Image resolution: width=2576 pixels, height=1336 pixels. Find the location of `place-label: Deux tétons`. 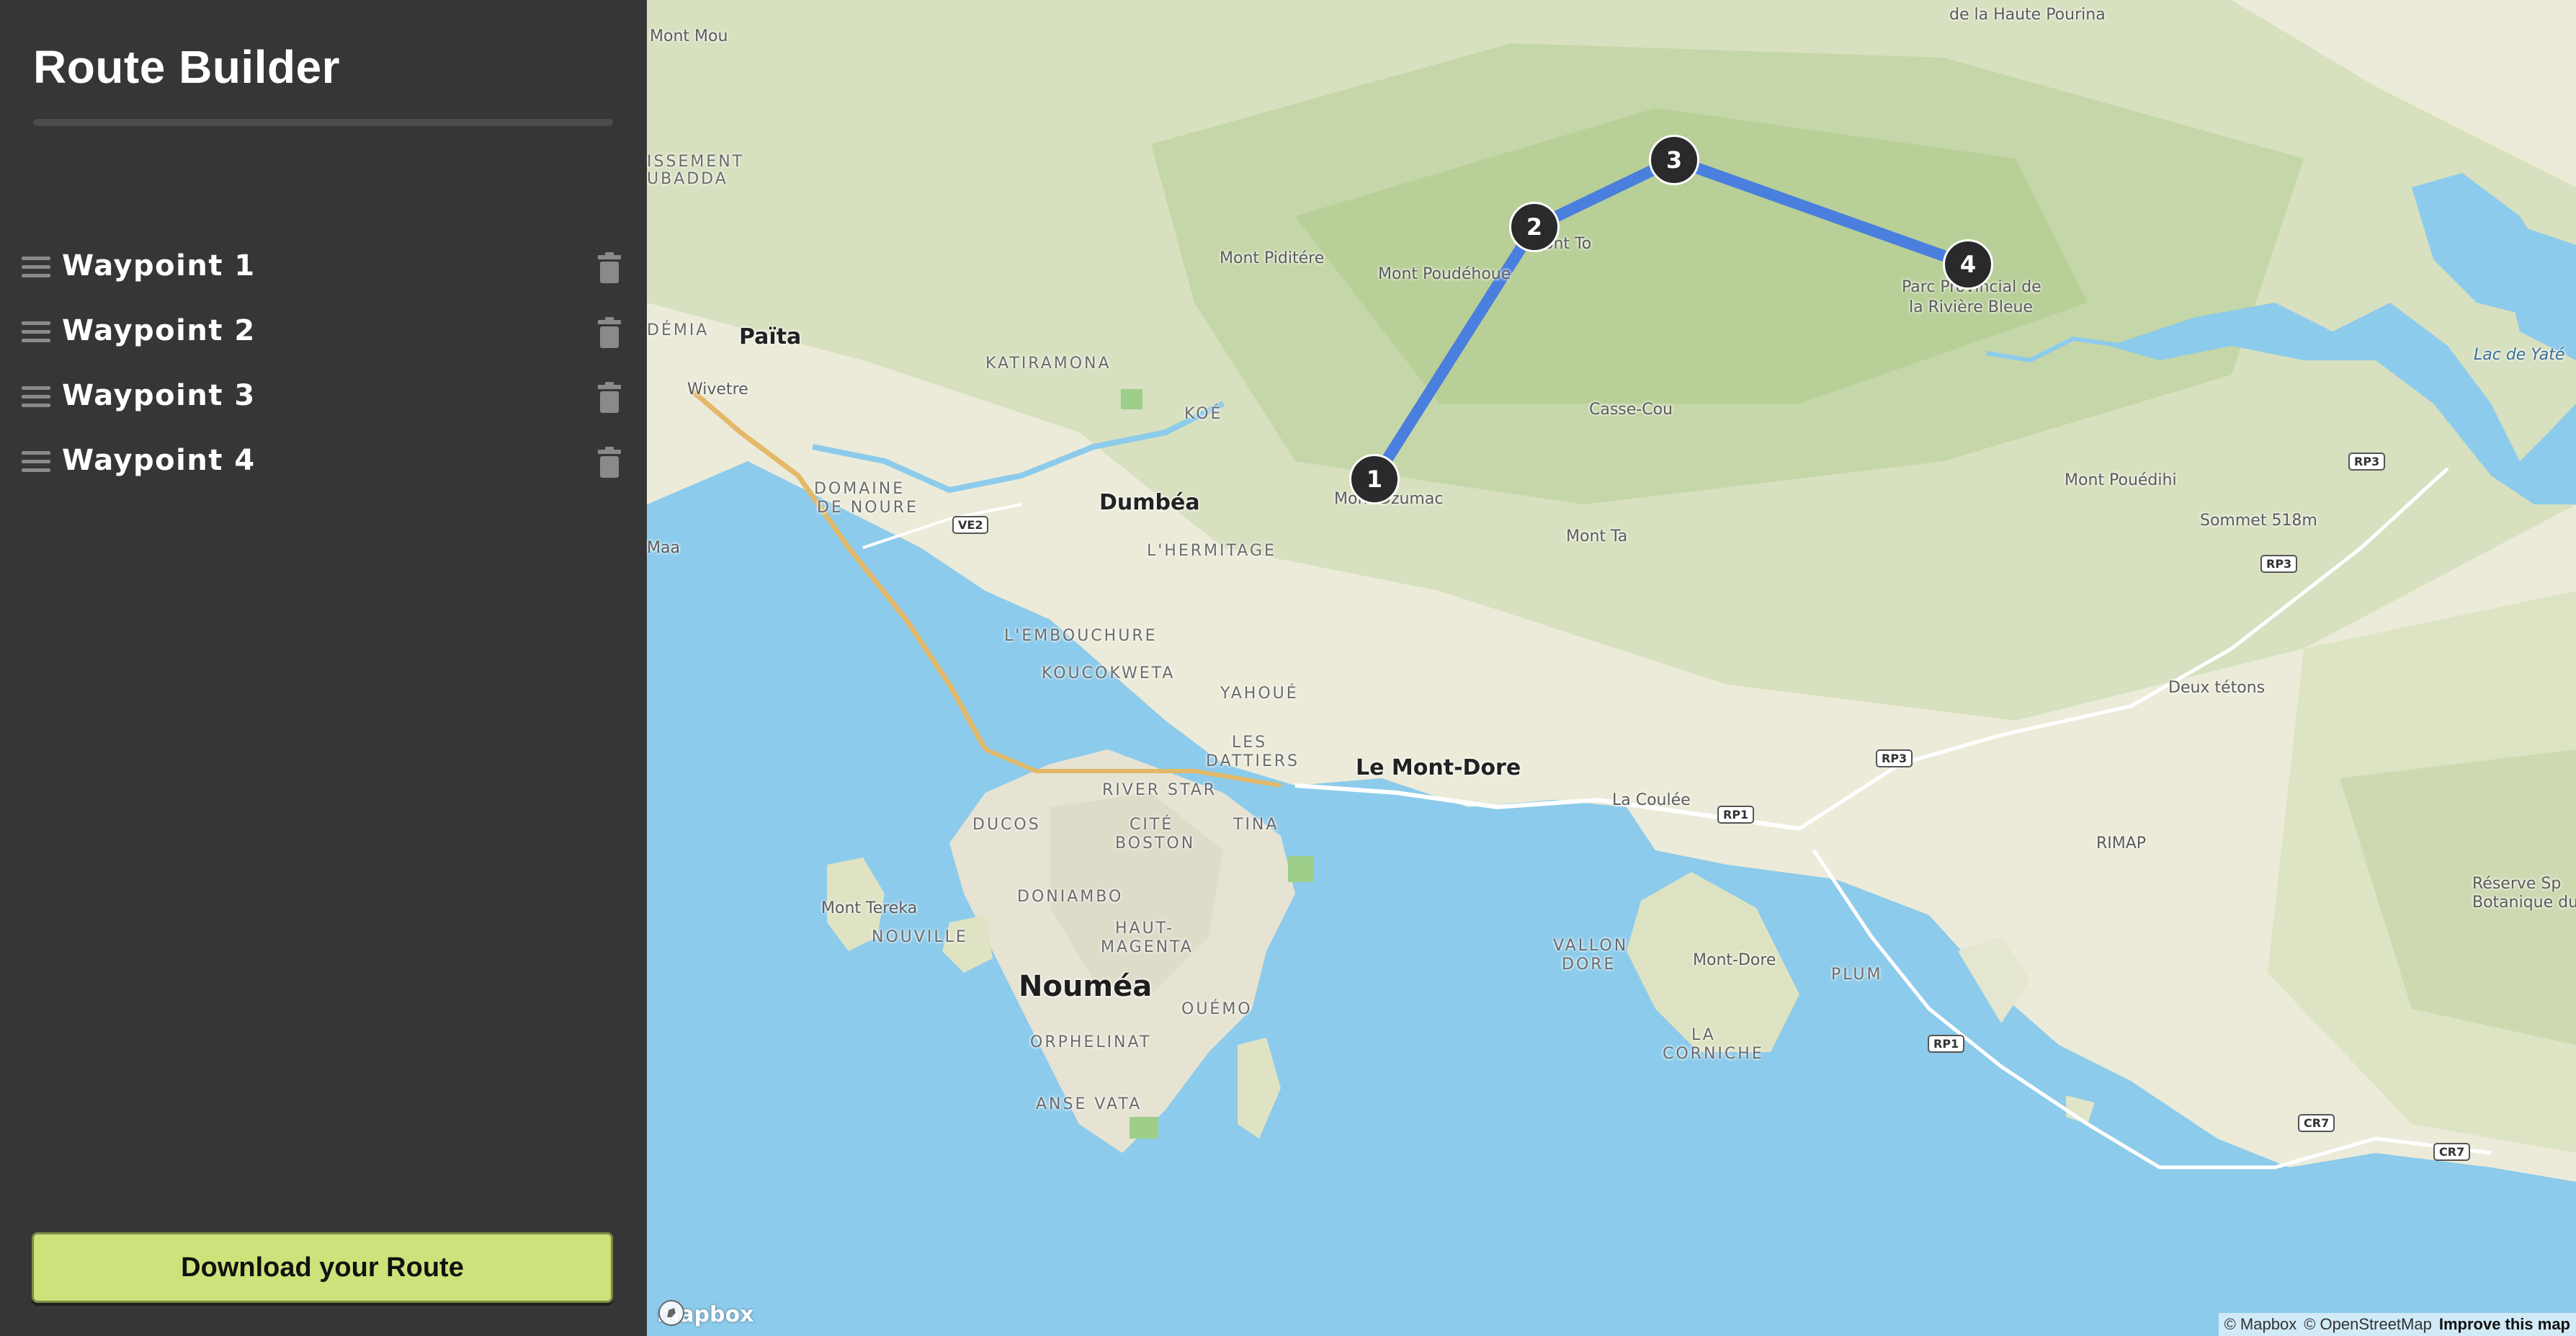

place-label: Deux tétons is located at coordinates (2217, 688).